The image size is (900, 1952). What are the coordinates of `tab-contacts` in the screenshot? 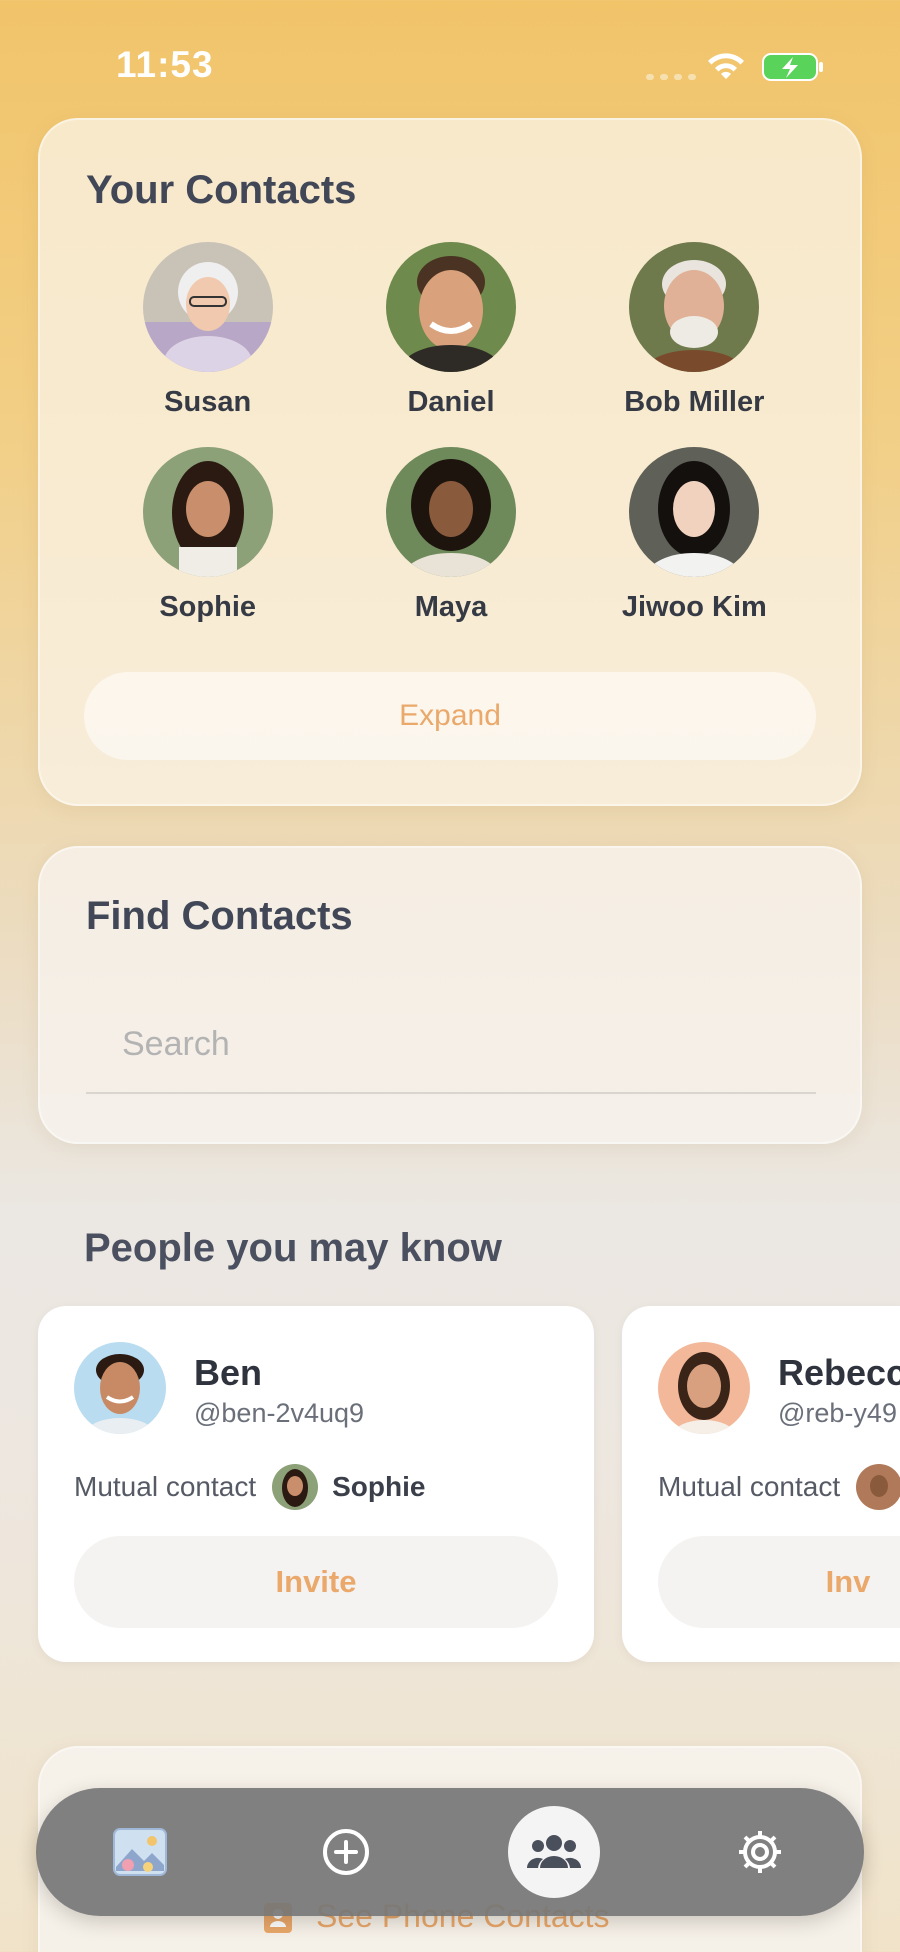 It's located at (554, 1852).